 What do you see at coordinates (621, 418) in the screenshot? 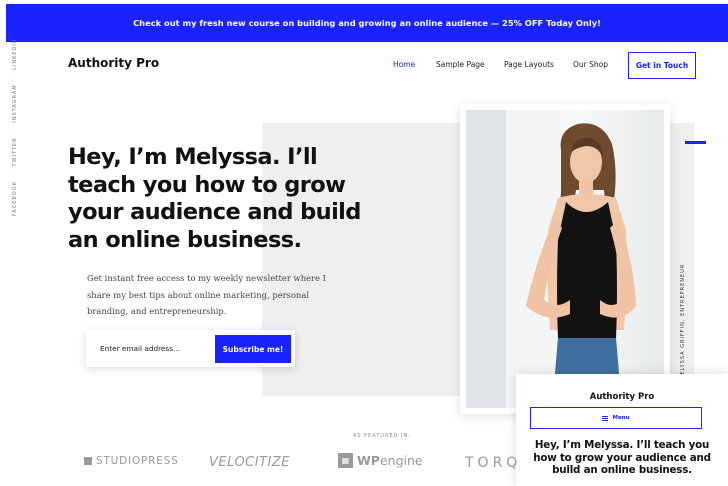
I see `mobile-menu-label: Menu` at bounding box center [621, 418].